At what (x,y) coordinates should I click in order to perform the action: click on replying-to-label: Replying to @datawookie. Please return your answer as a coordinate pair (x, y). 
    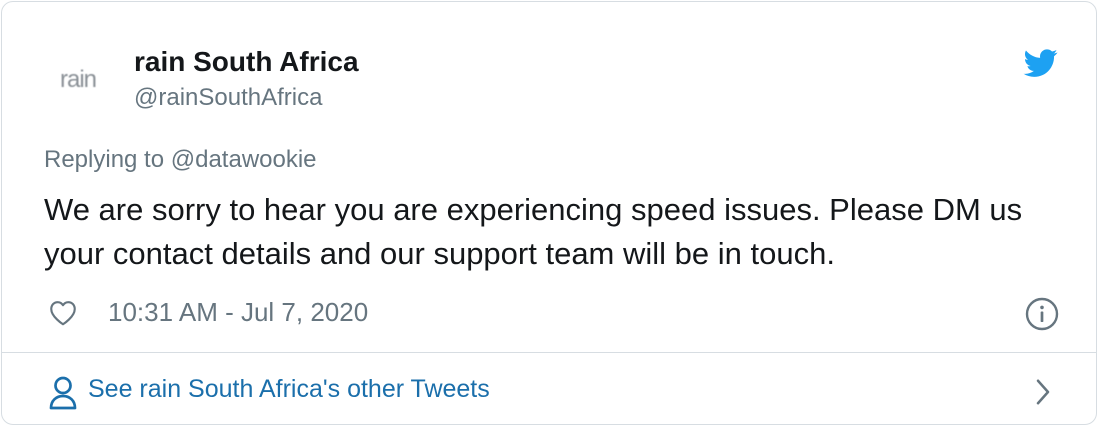
    Looking at the image, I should click on (180, 160).